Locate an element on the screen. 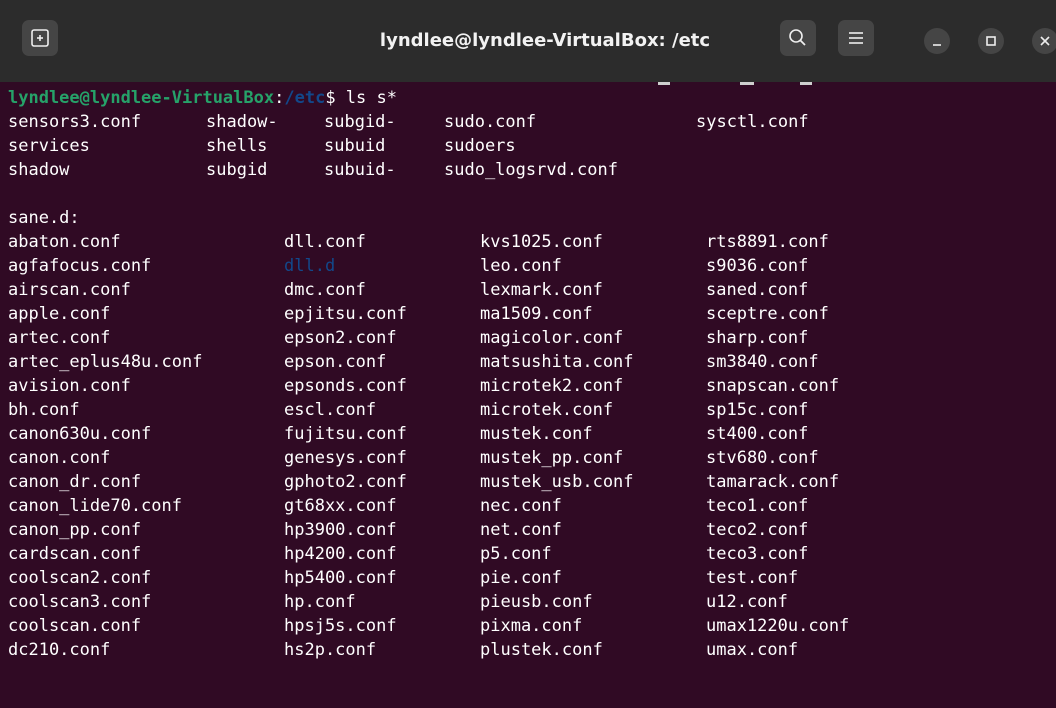 This screenshot has height=708, width=1056. file-entry: teco2.conf is located at coordinates (757, 530).